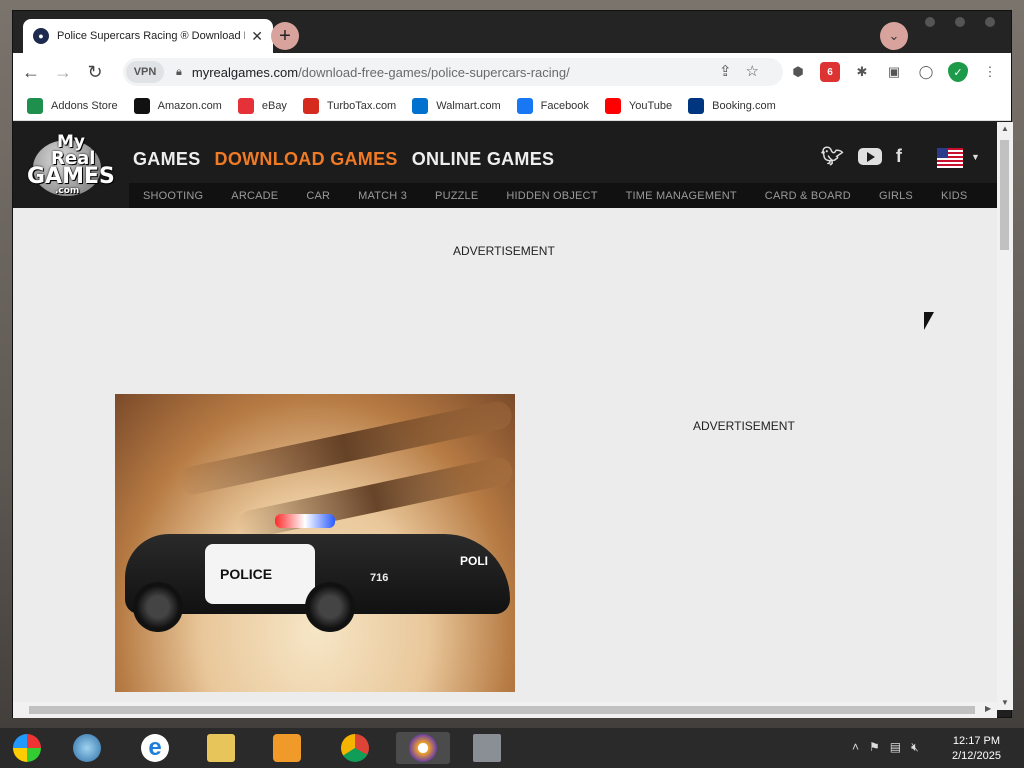  I want to click on mouse-cursor-icon, so click(929, 321).